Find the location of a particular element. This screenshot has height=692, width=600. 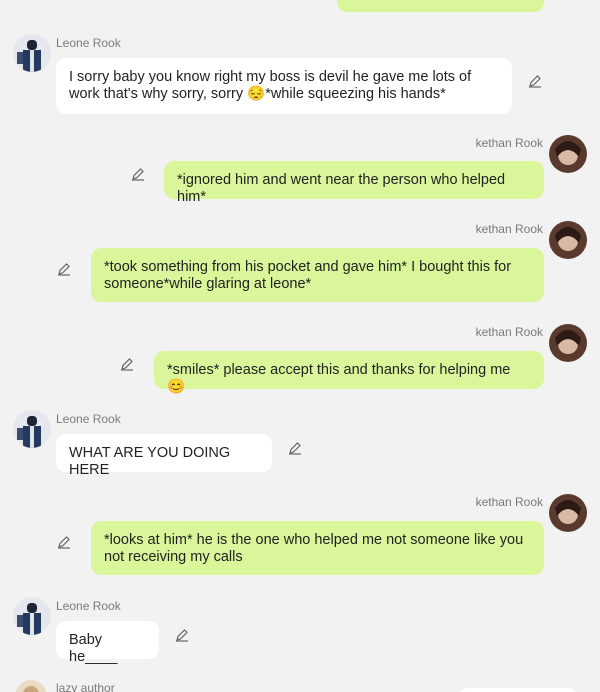

sender-name: lazy author is located at coordinates (85, 686).